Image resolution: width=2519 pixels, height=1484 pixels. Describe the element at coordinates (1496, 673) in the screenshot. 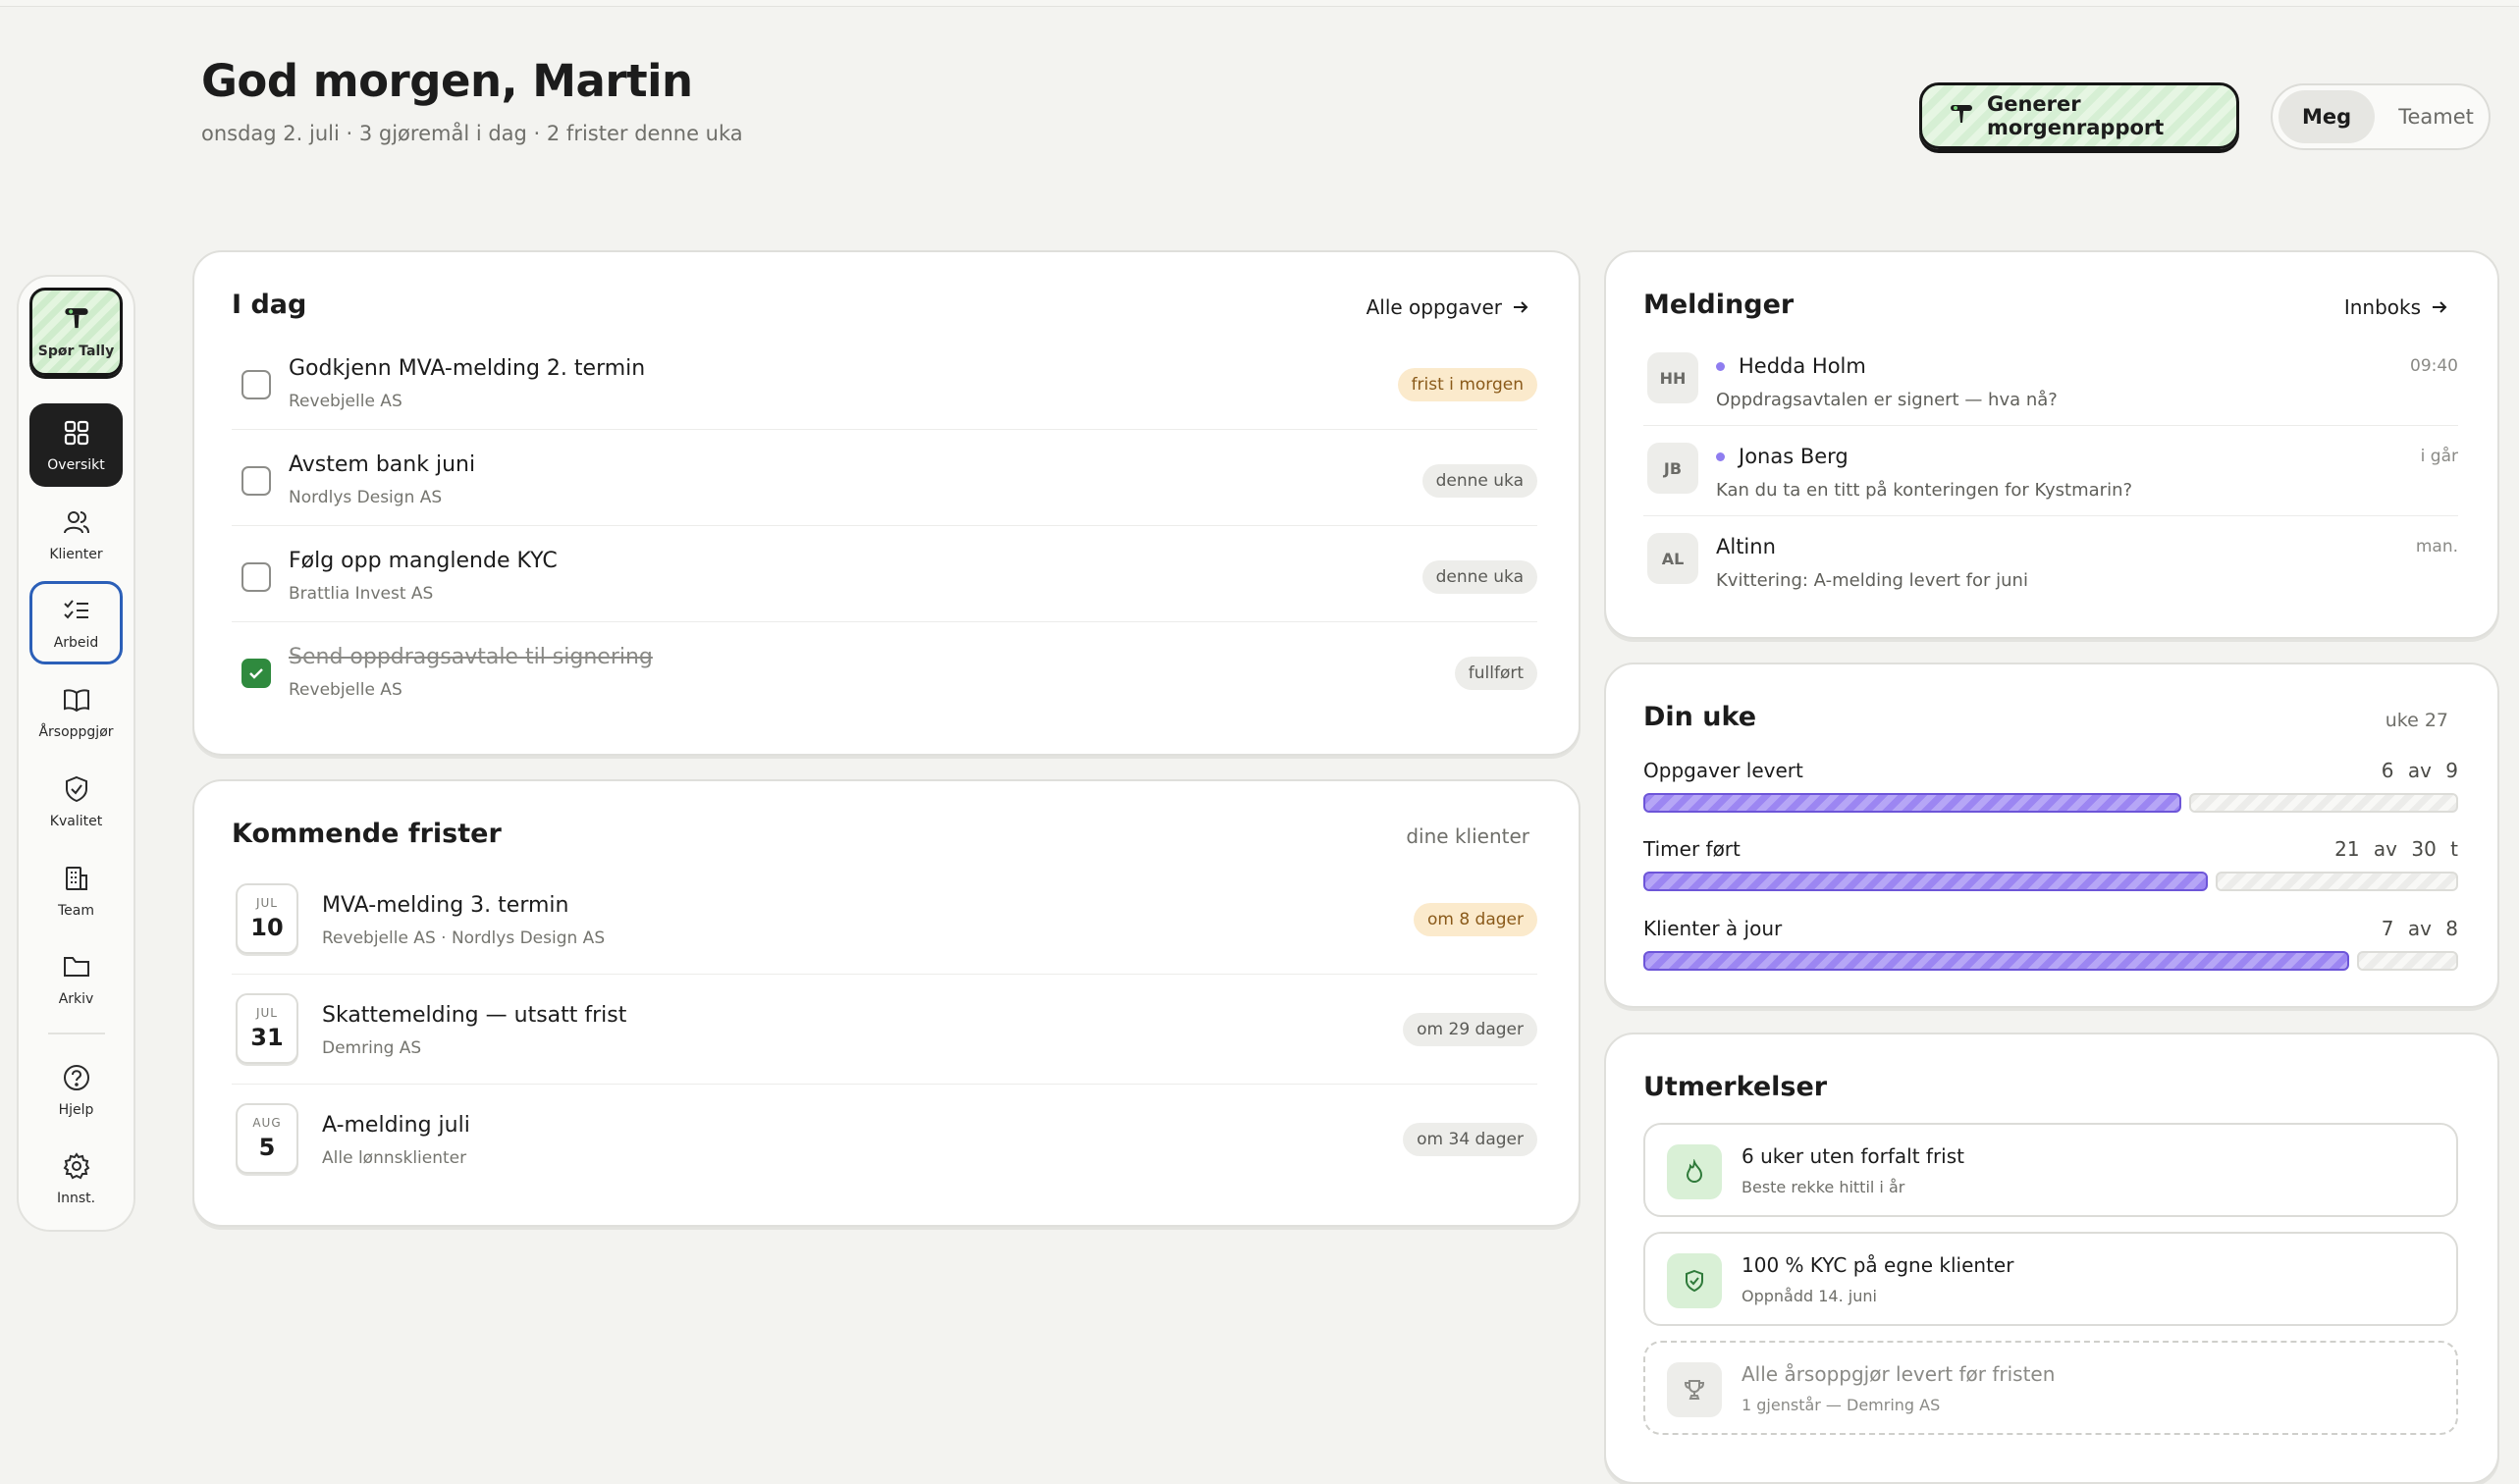

I see `status-badge: fullført` at that location.